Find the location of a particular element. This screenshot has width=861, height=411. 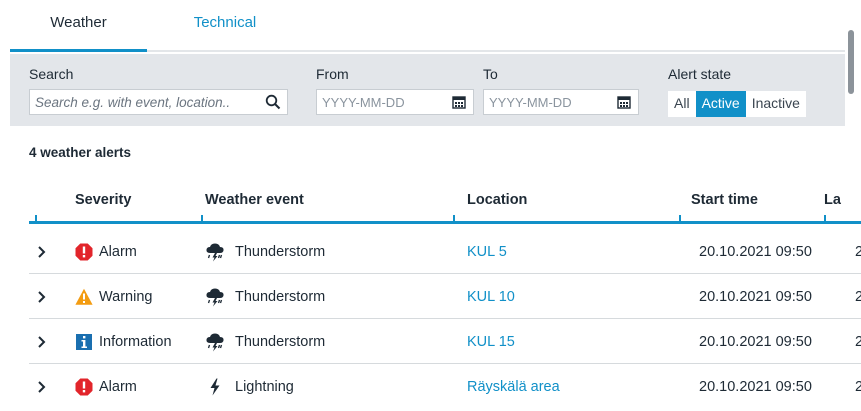

information-icon is located at coordinates (84, 341).